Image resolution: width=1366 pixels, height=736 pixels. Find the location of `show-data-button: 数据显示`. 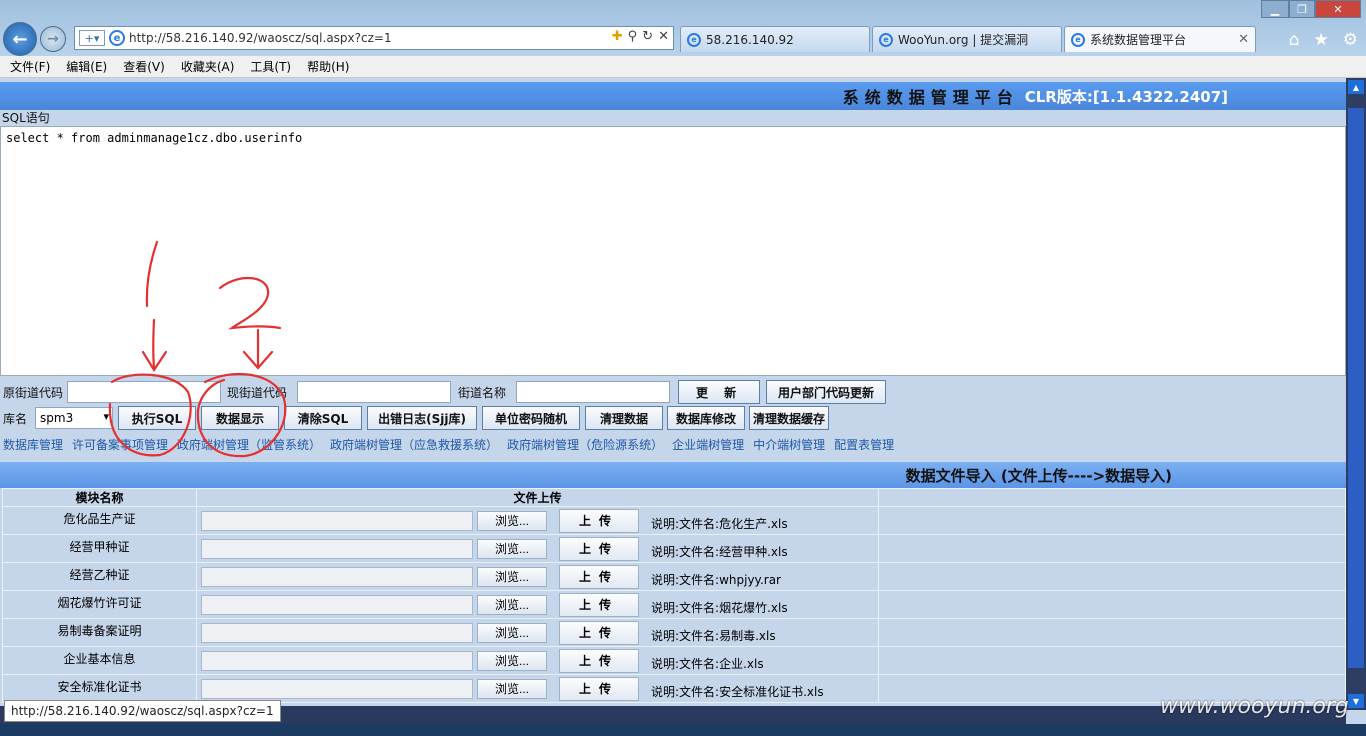

show-data-button: 数据显示 is located at coordinates (240, 418).